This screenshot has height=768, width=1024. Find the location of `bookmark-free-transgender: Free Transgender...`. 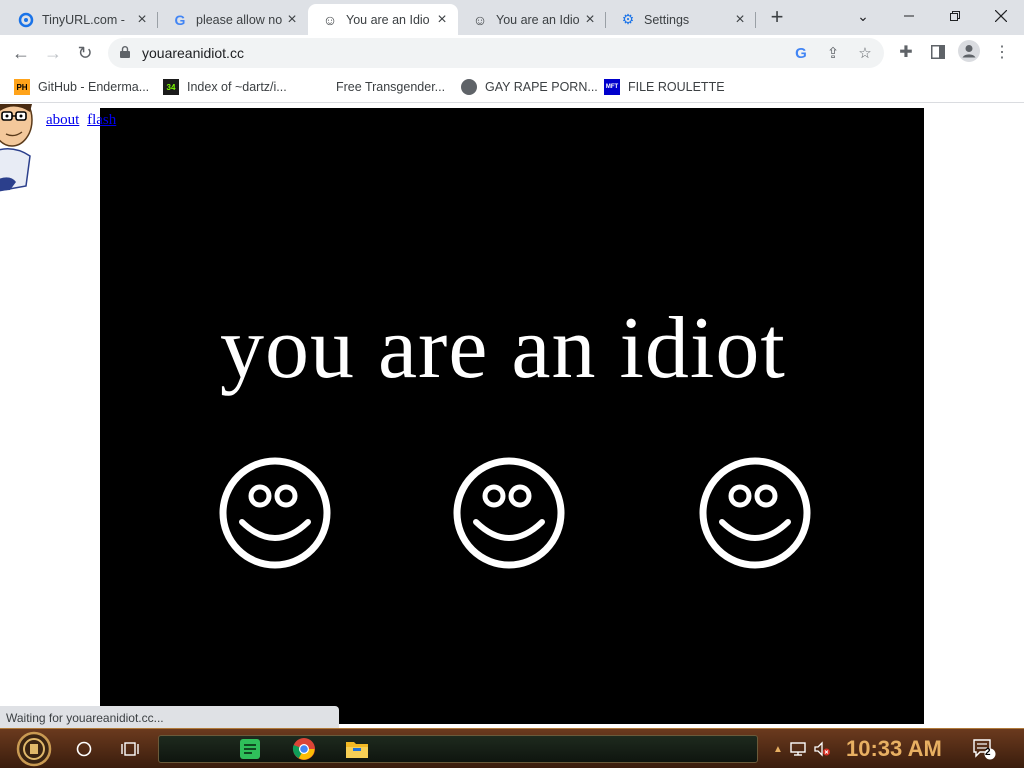

bookmark-free-transgender: Free Transgender... is located at coordinates (378, 87).